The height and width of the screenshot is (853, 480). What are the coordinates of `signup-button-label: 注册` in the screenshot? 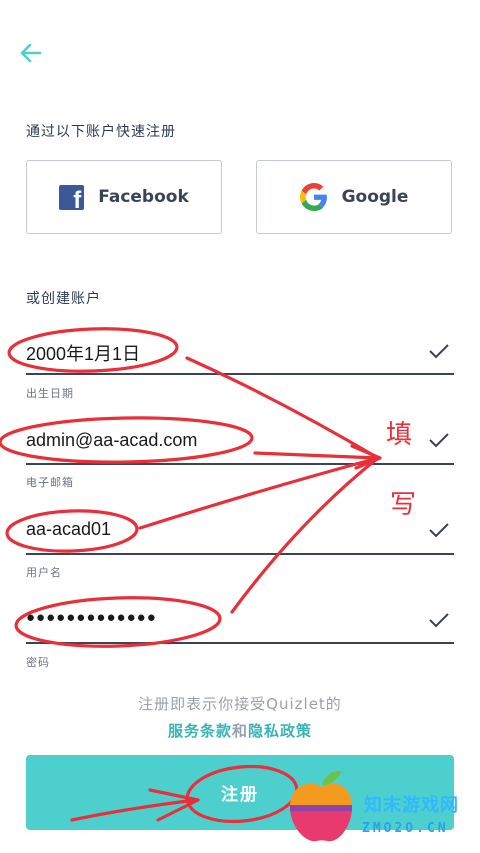 It's located at (240, 795).